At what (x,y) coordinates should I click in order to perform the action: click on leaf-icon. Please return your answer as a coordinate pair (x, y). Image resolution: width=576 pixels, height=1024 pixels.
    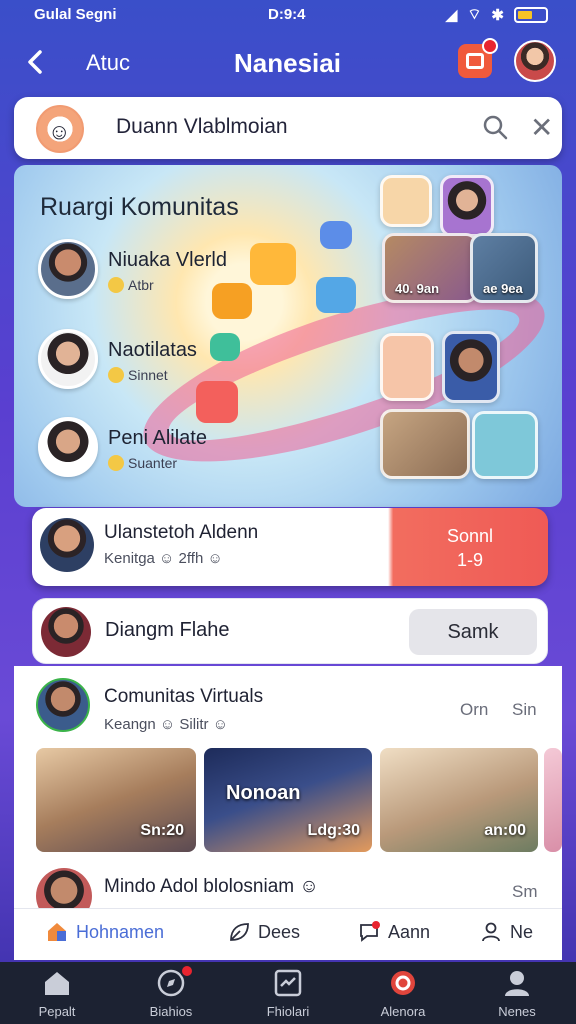
    Looking at the image, I should click on (239, 932).